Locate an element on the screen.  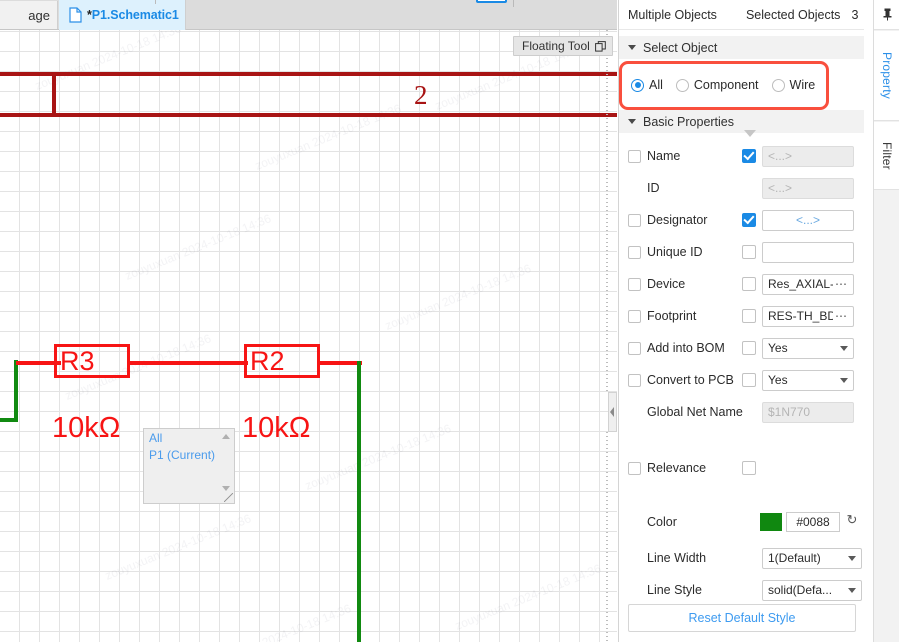
field-name: <...> is located at coordinates (808, 156).